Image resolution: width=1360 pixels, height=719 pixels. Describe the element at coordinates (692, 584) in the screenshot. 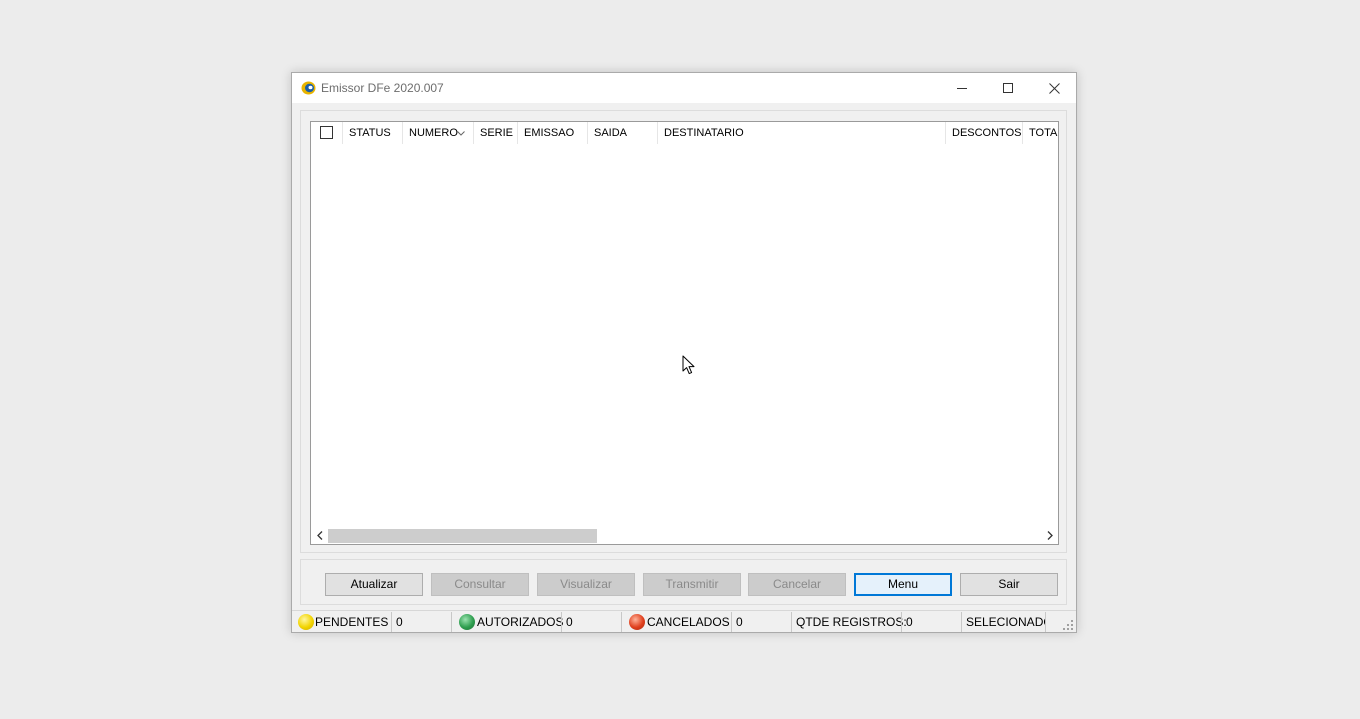

I see `transmitir-button: Transmitir` at that location.